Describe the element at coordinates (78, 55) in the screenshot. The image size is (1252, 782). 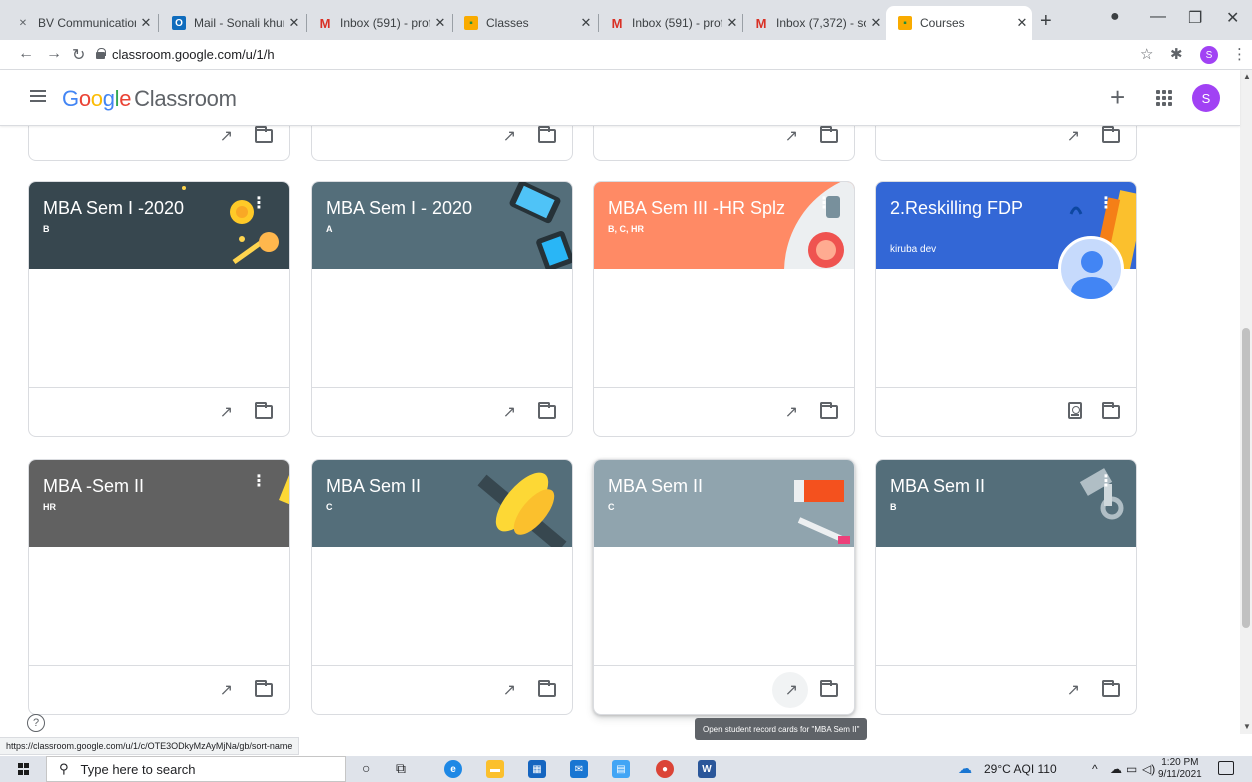
I see `reload-icon: ↻` at that location.